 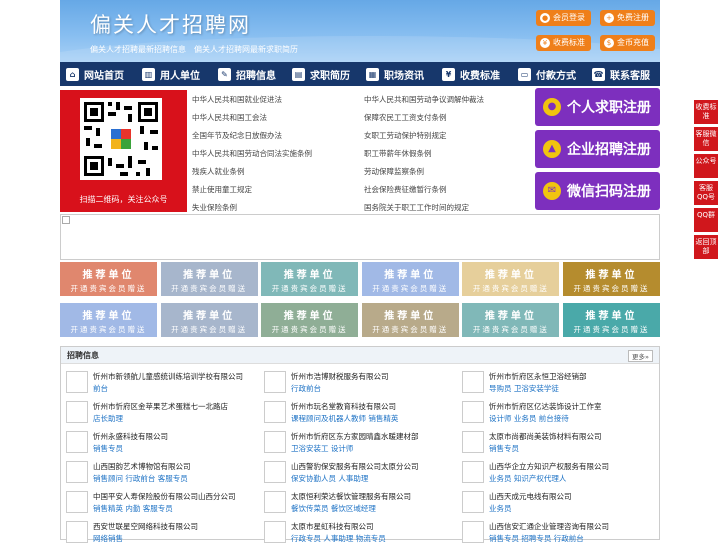 What do you see at coordinates (545, 436) in the screenshot?
I see `company-name: 太原市尚都尚美装饰材料有限公司` at bounding box center [545, 436].